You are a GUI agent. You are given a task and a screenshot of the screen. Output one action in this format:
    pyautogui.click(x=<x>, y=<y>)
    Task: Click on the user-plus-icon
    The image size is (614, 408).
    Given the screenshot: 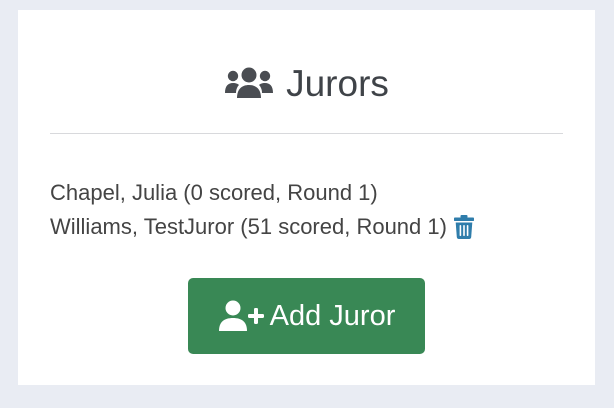 What is the action you would take?
    pyautogui.click(x=241, y=316)
    